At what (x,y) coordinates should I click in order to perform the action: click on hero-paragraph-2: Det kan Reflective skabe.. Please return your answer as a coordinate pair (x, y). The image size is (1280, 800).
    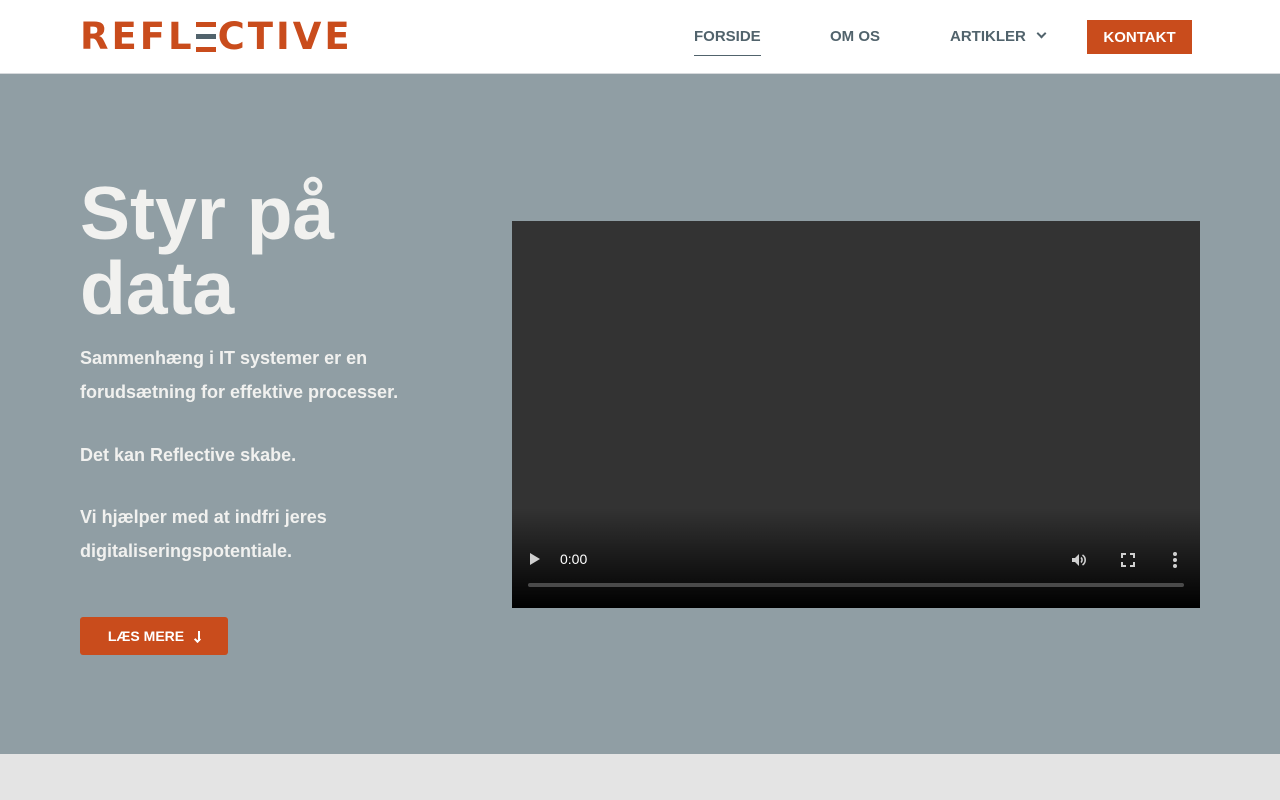
    Looking at the image, I should click on (188, 455).